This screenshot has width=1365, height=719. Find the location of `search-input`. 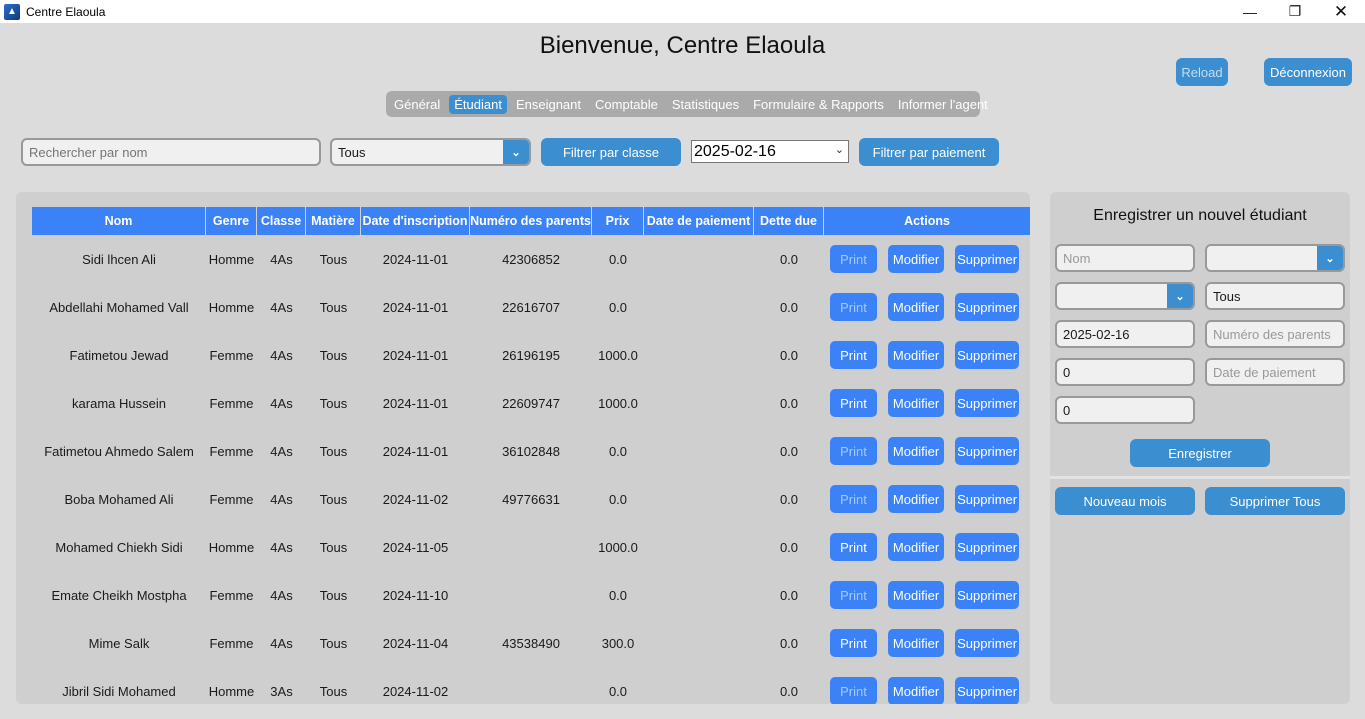

search-input is located at coordinates (171, 152).